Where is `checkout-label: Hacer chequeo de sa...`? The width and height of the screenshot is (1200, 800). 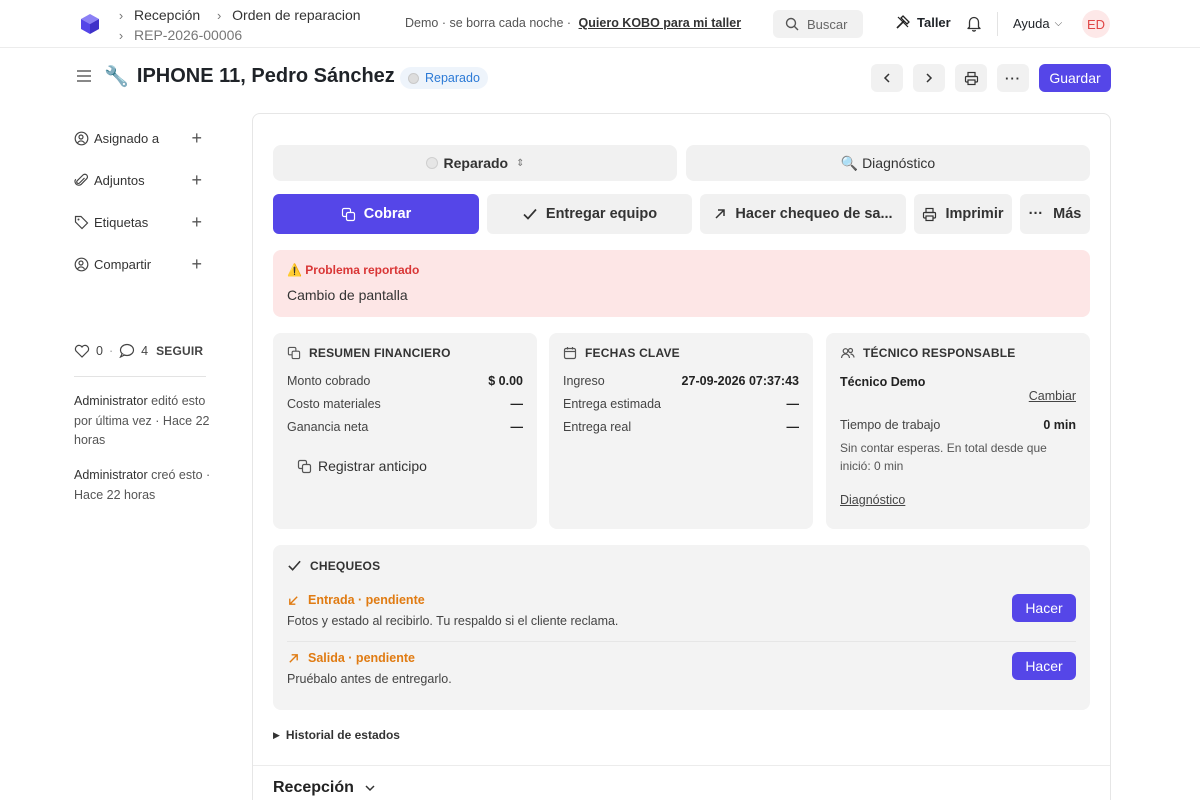 checkout-label: Hacer chequeo de sa... is located at coordinates (814, 214).